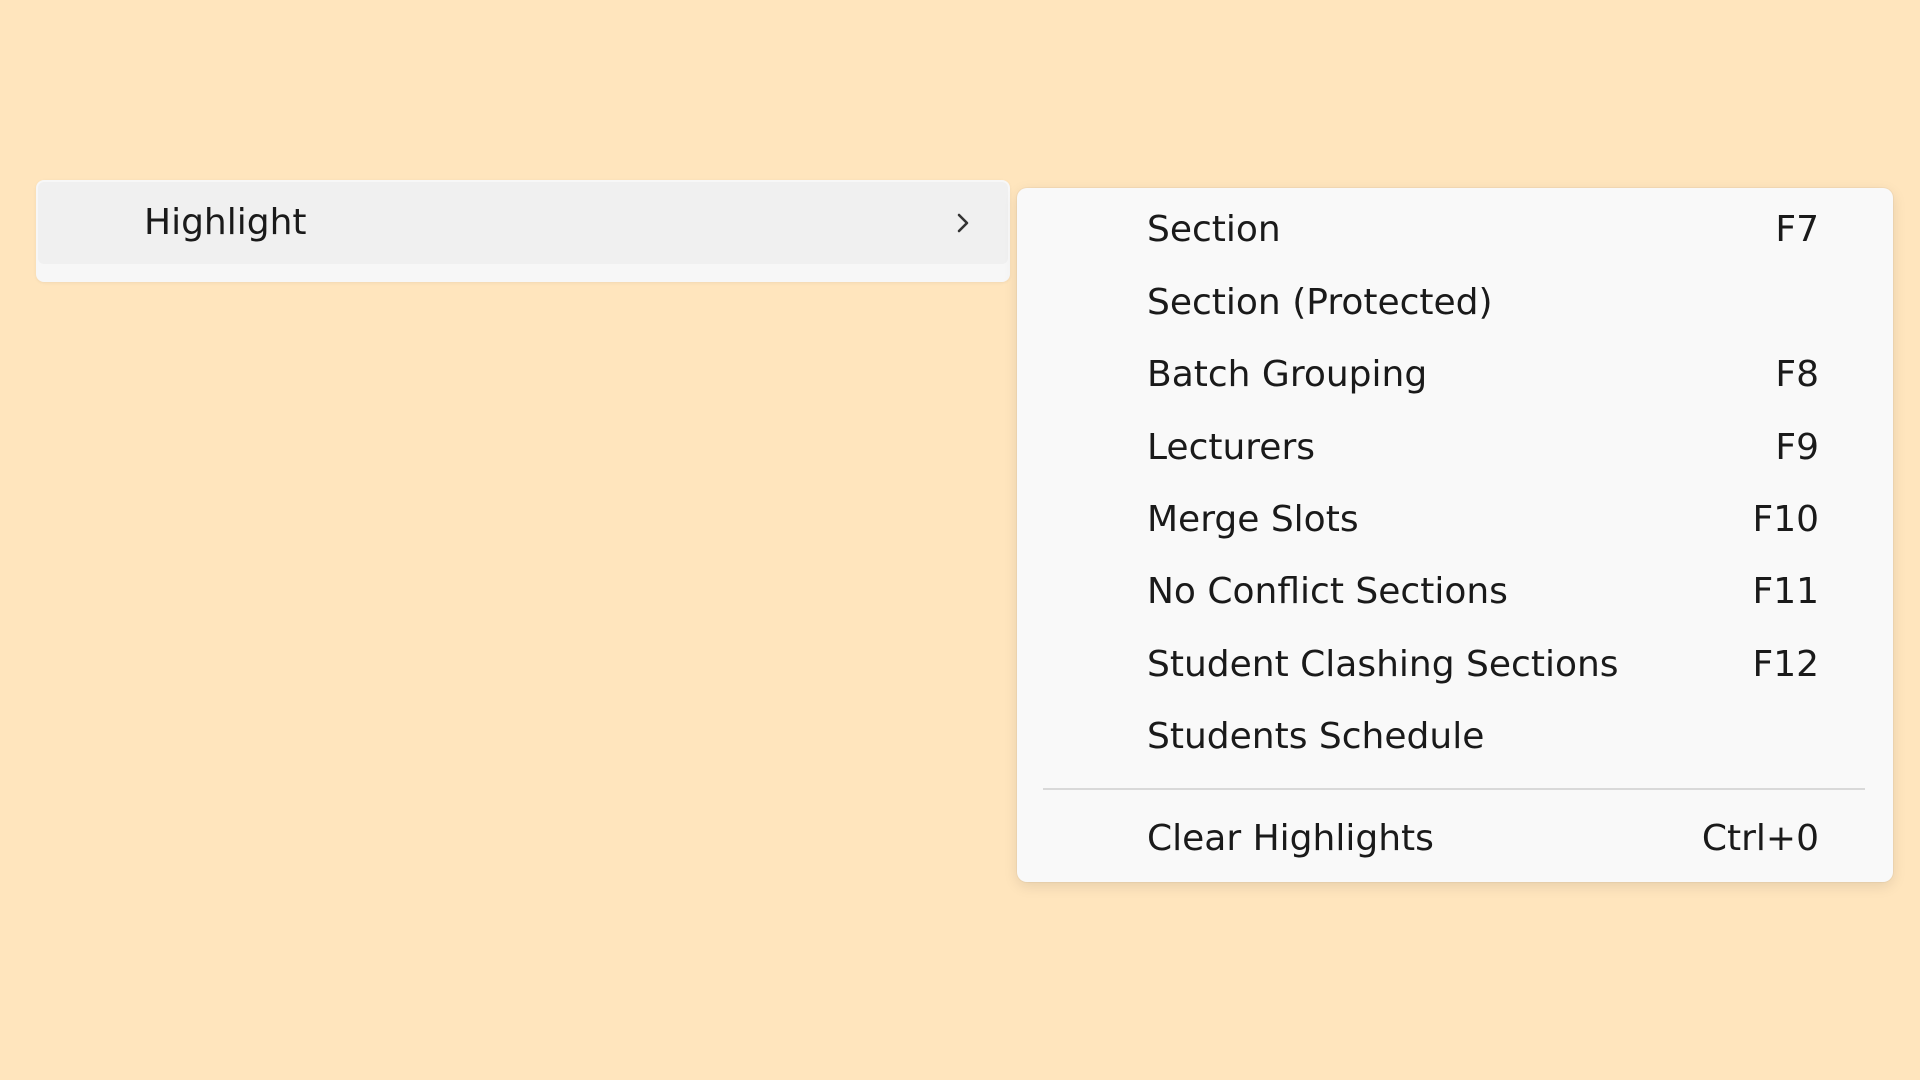  What do you see at coordinates (1287, 374) in the screenshot?
I see `menu-item-label: Batch Grouping` at bounding box center [1287, 374].